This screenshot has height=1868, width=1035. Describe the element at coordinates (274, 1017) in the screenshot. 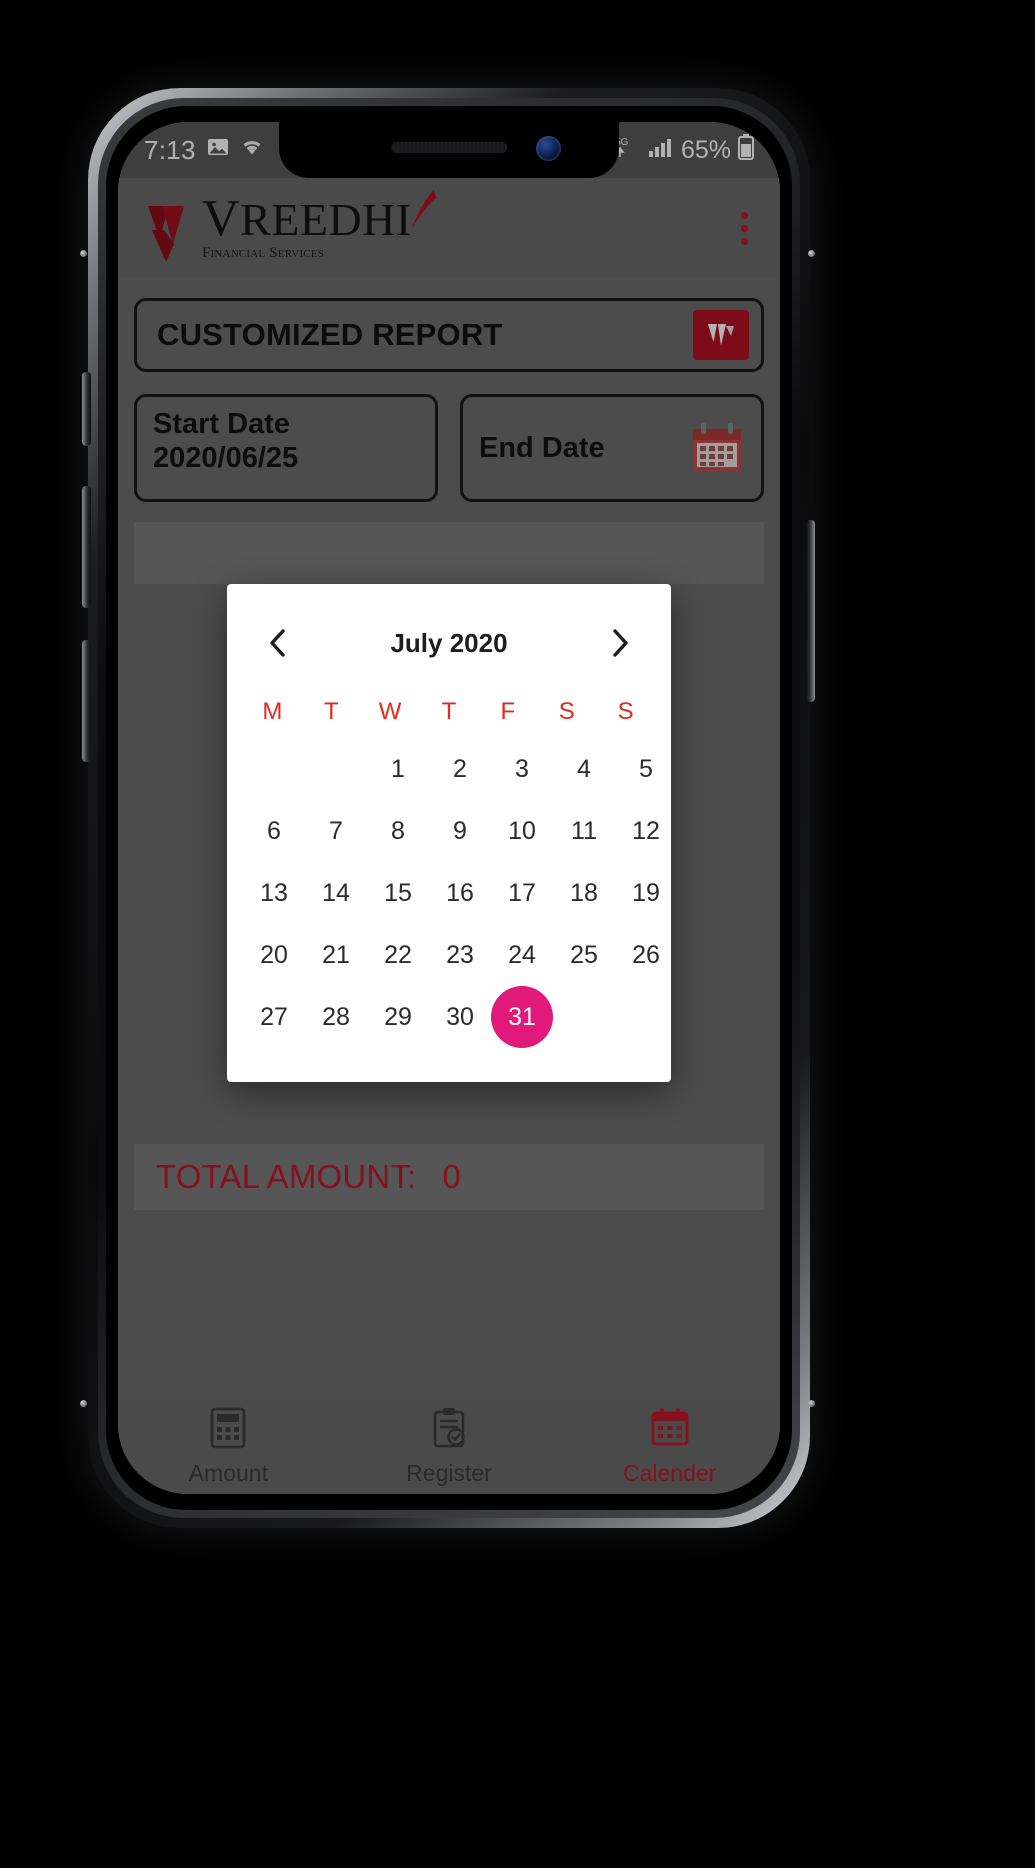

I see `calendar-day-27: 27` at that location.